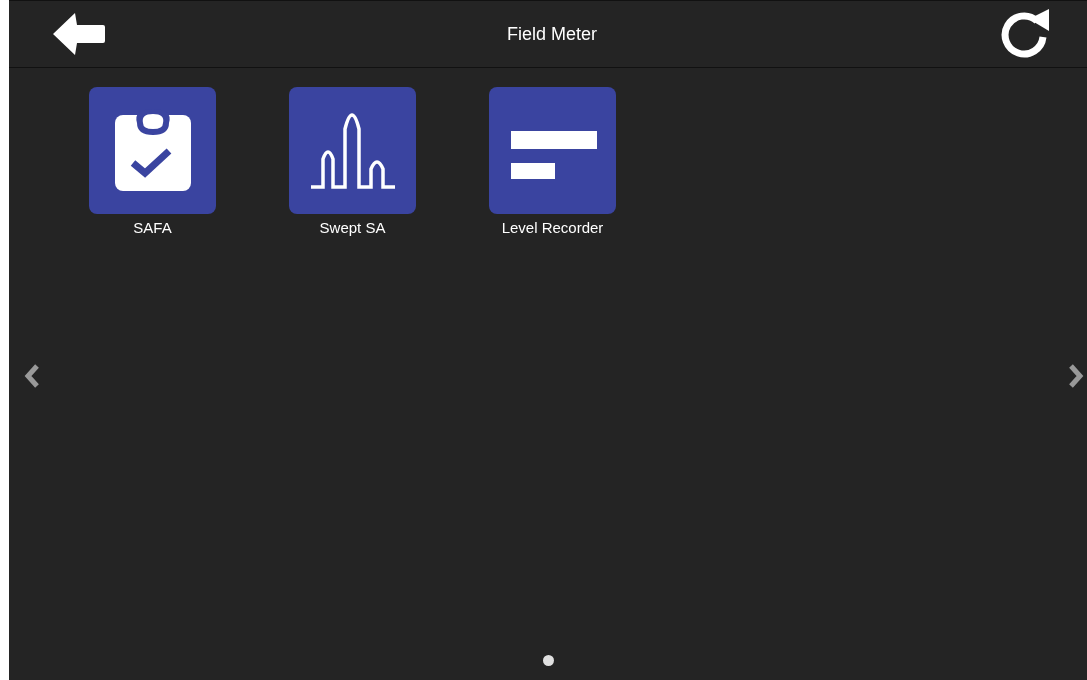 The height and width of the screenshot is (680, 1087). I want to click on previous-page-button, so click(32, 376).